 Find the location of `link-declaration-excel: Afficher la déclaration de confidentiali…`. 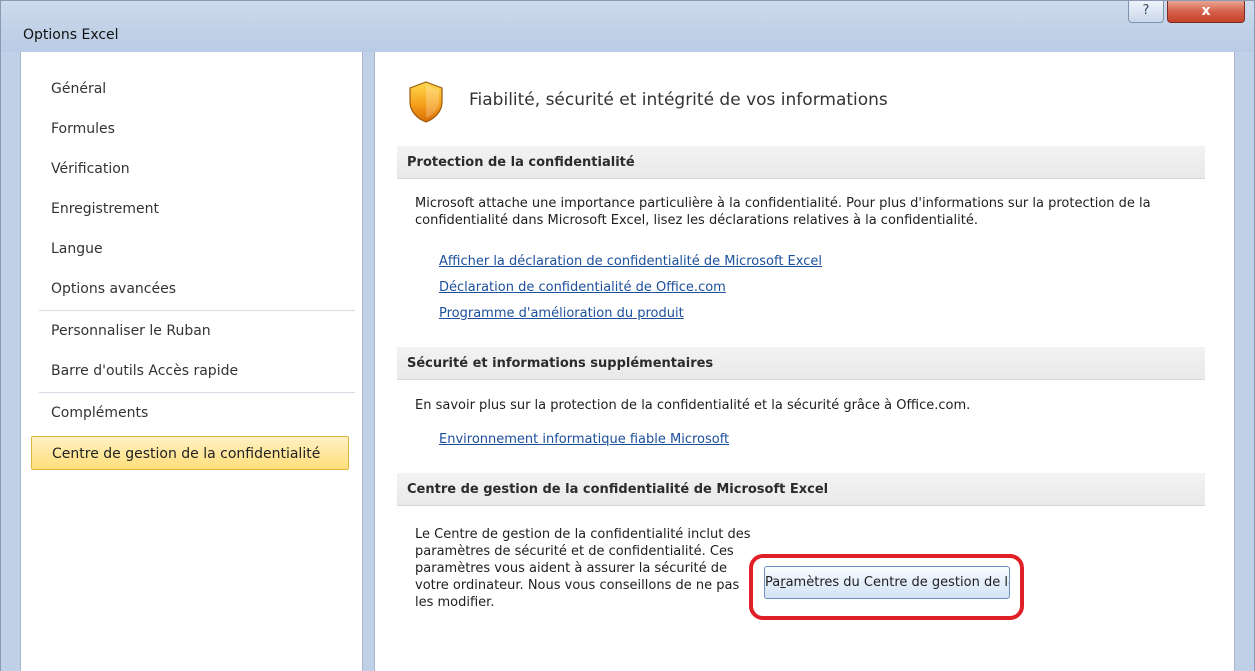

link-declaration-excel: Afficher la déclaration de confidentiali… is located at coordinates (630, 261).